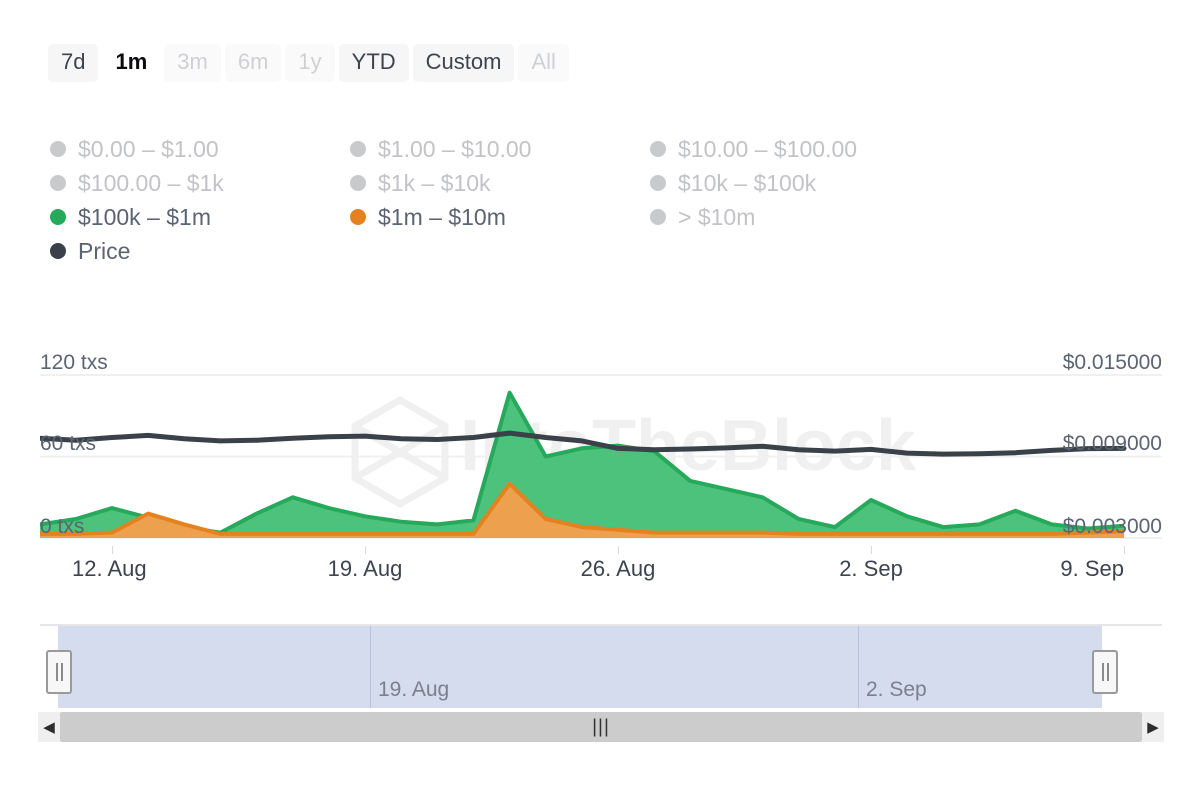 This screenshot has height=800, width=1200. I want to click on legend-item-label: $100.00 – $1k, so click(151, 182).